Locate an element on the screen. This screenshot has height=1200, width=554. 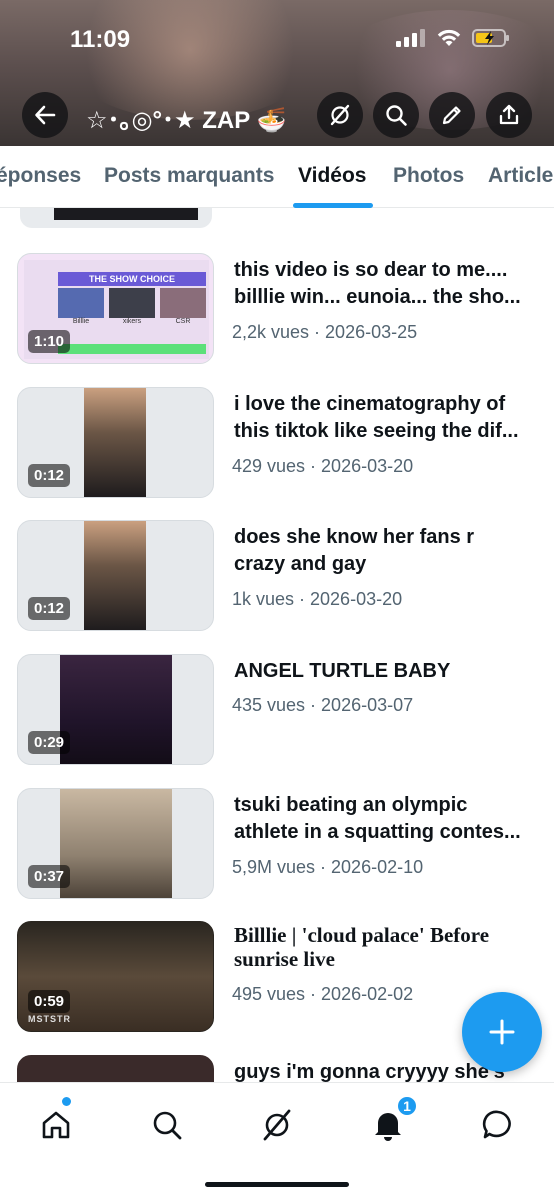
header-toolbar: ☆･｡◎°･★ ZAP 🍜 is located at coordinates (277, 115).